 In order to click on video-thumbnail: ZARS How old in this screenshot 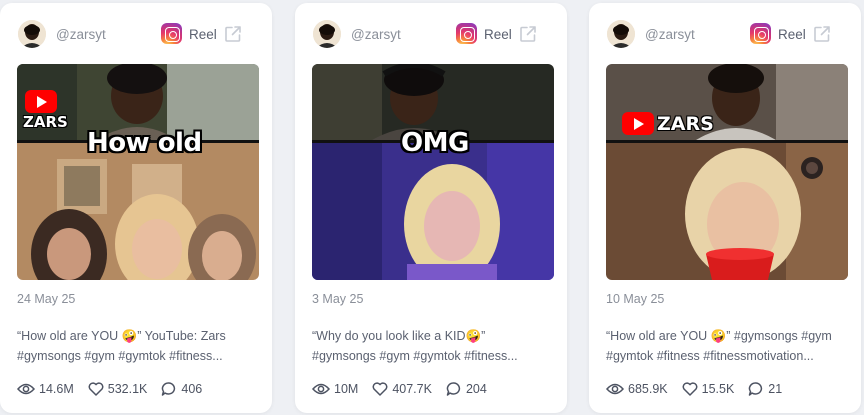, I will do `click(138, 172)`.